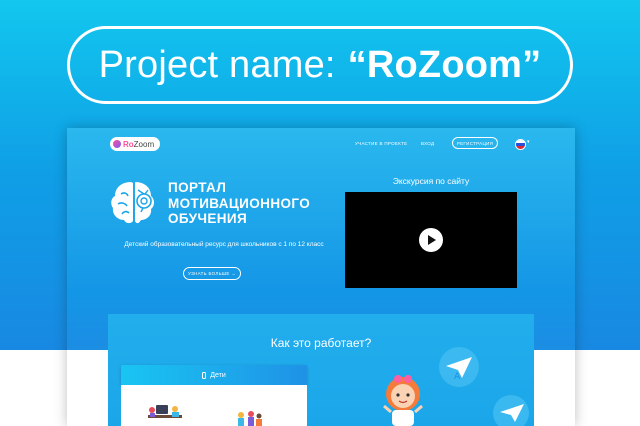 The height and width of the screenshot is (426, 640). What do you see at coordinates (217, 64) in the screenshot?
I see `banner-prefix: Project name:` at bounding box center [217, 64].